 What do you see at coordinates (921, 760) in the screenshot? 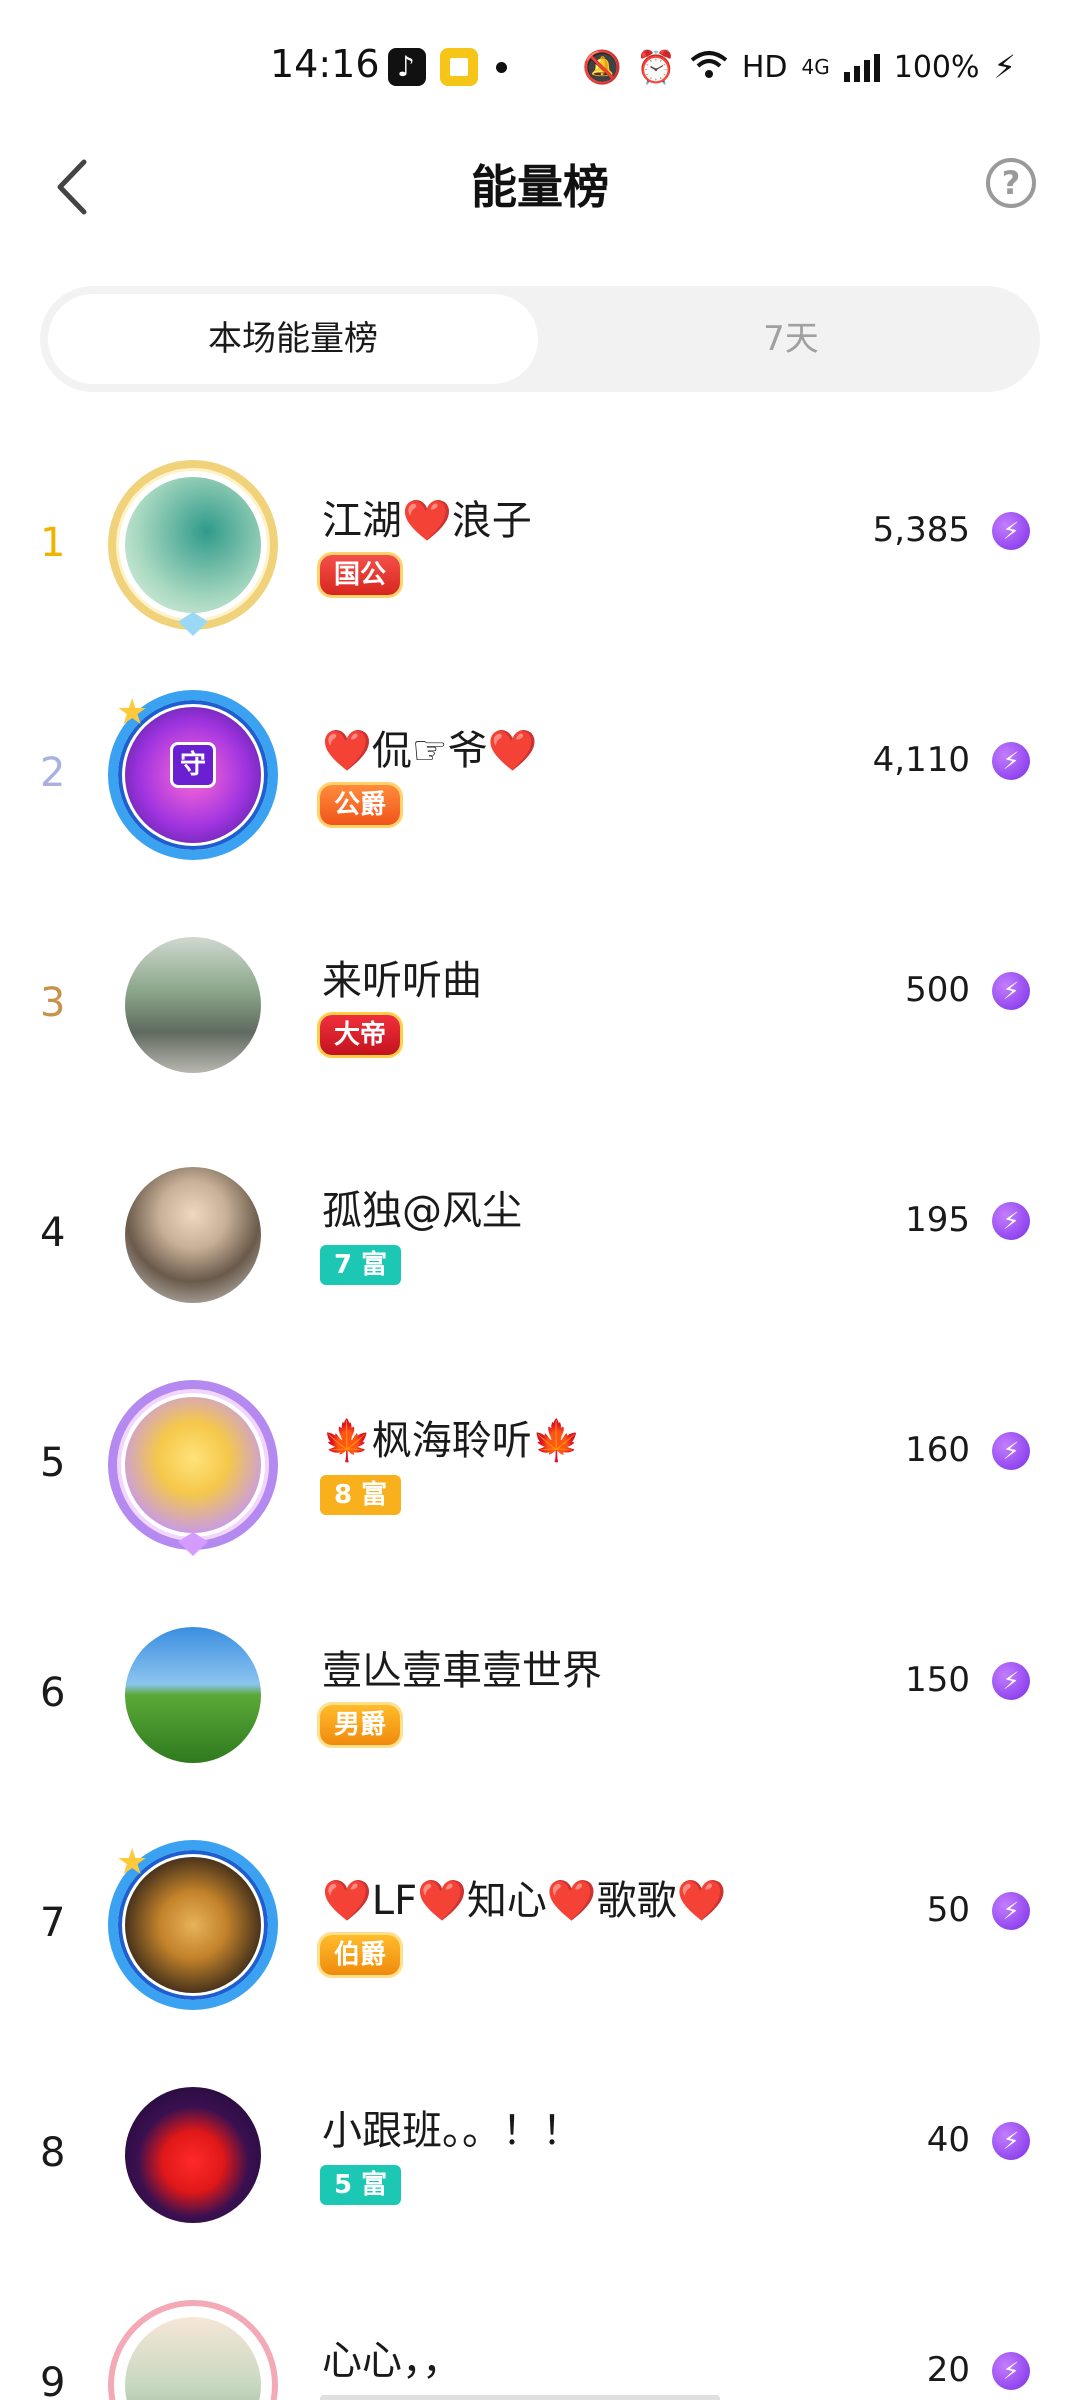
I see `energy-score: 4,110` at bounding box center [921, 760].